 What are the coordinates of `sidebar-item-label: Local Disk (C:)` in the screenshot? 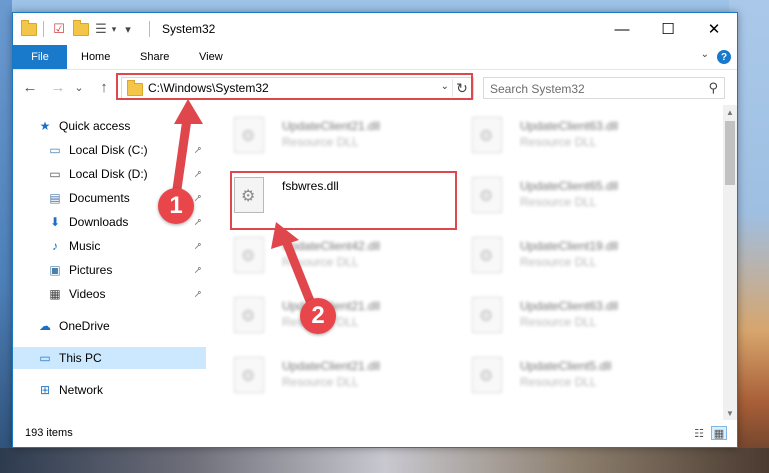 It's located at (108, 150).